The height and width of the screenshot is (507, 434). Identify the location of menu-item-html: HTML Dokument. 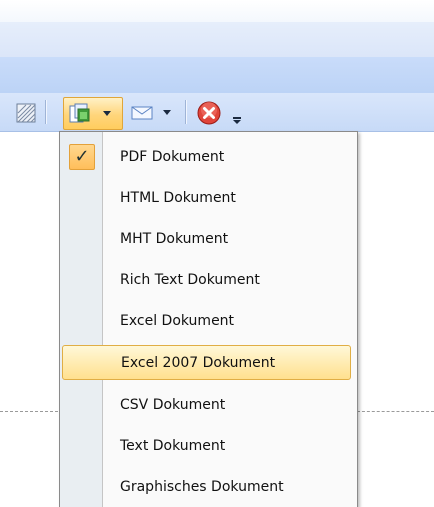
(207, 197).